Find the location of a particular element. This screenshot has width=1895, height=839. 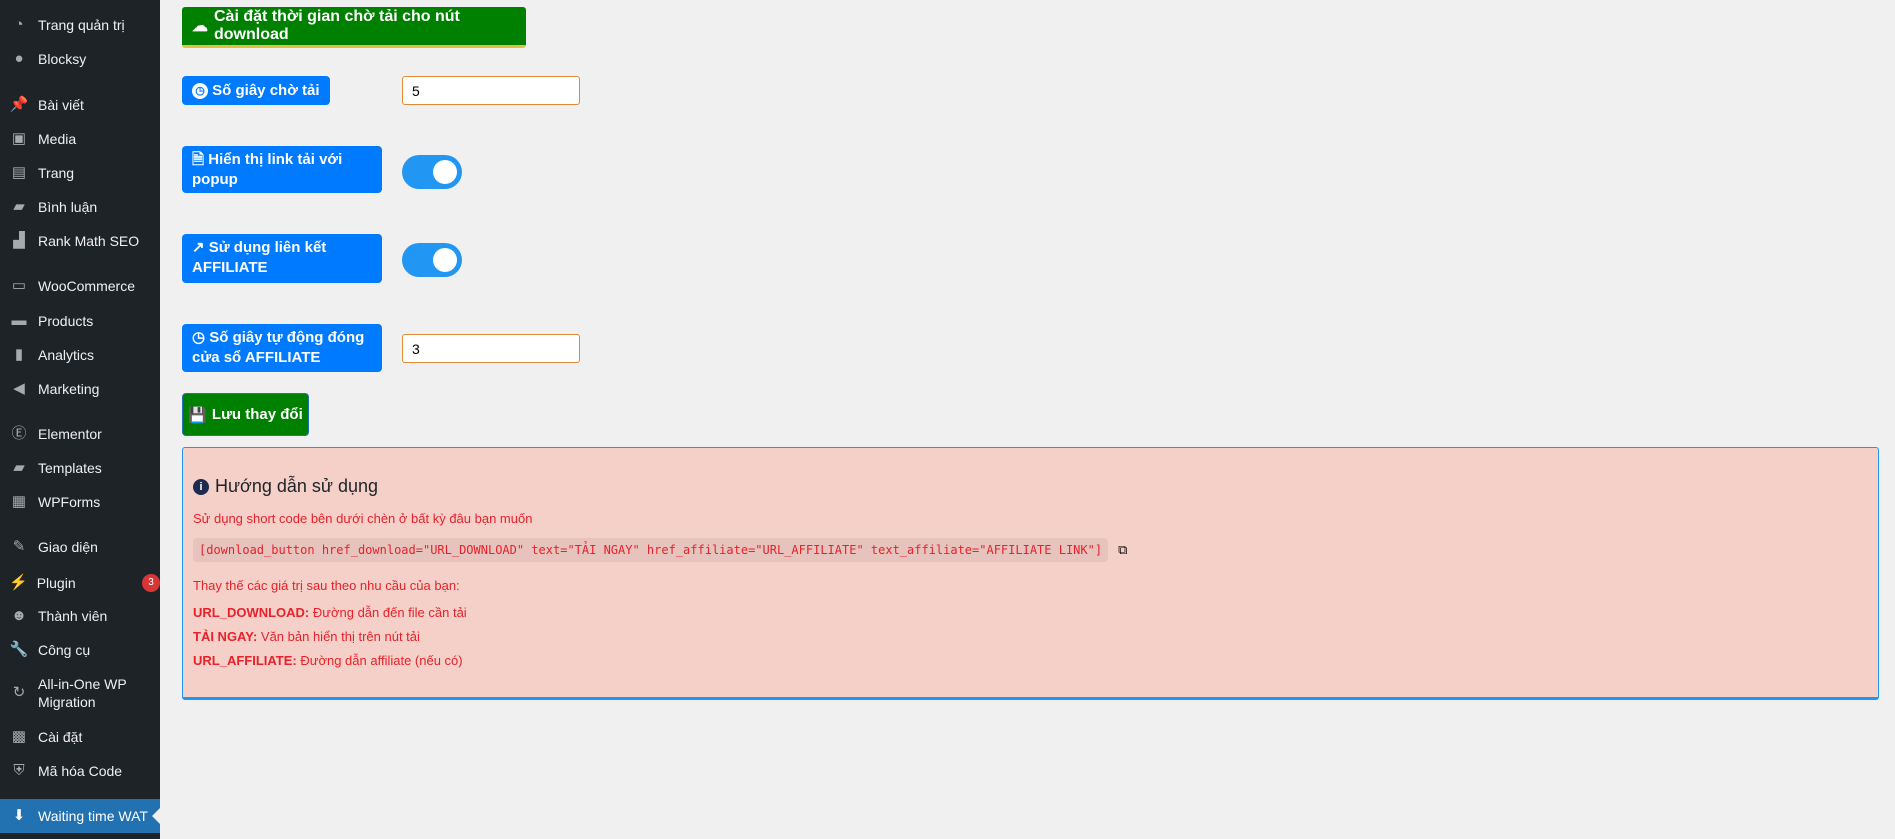

save-button: 💾 Lưu thay đổi is located at coordinates (245, 414).